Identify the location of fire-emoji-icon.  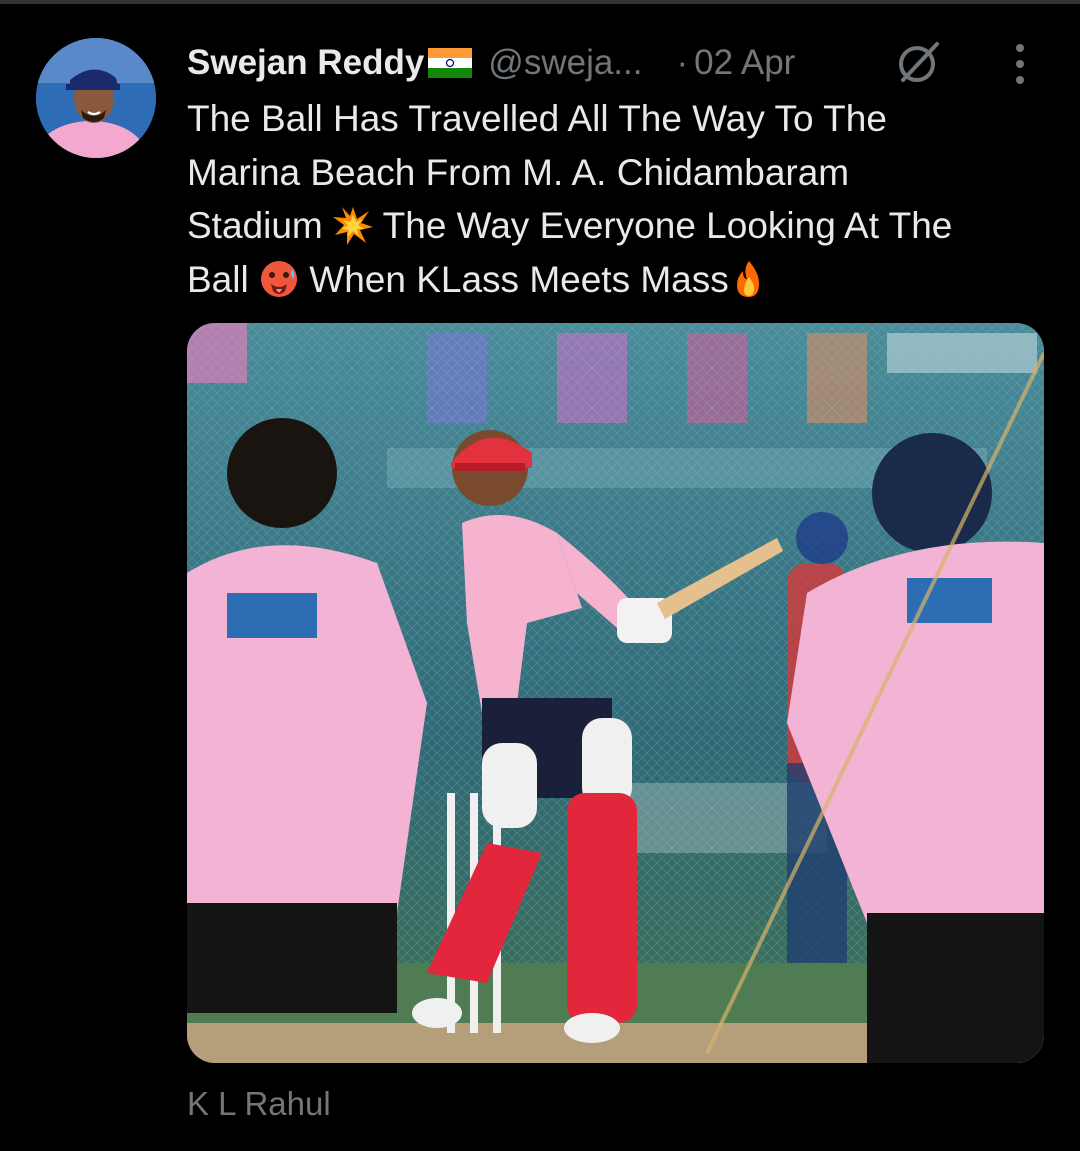
(747, 278).